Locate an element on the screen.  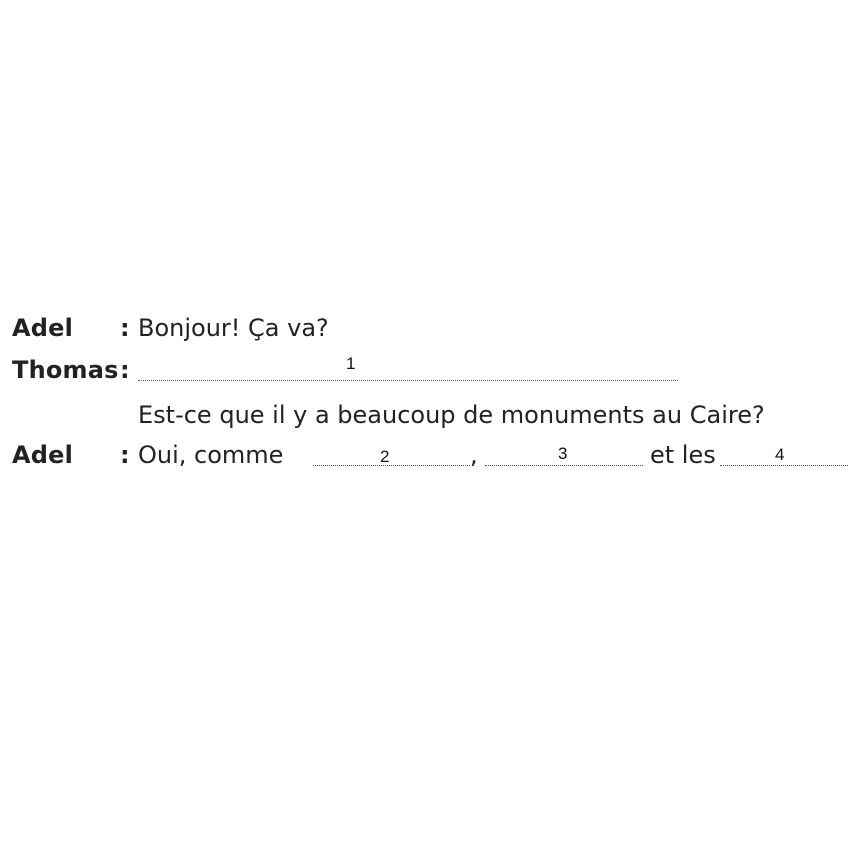
dialogue-text: Oui, comme is located at coordinates (211, 455).